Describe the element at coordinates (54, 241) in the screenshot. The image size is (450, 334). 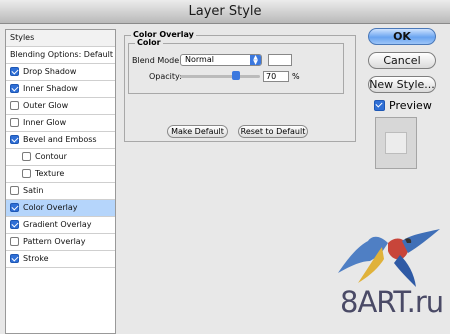
I see `sidebar-item-label: Pattern Overlay` at that location.